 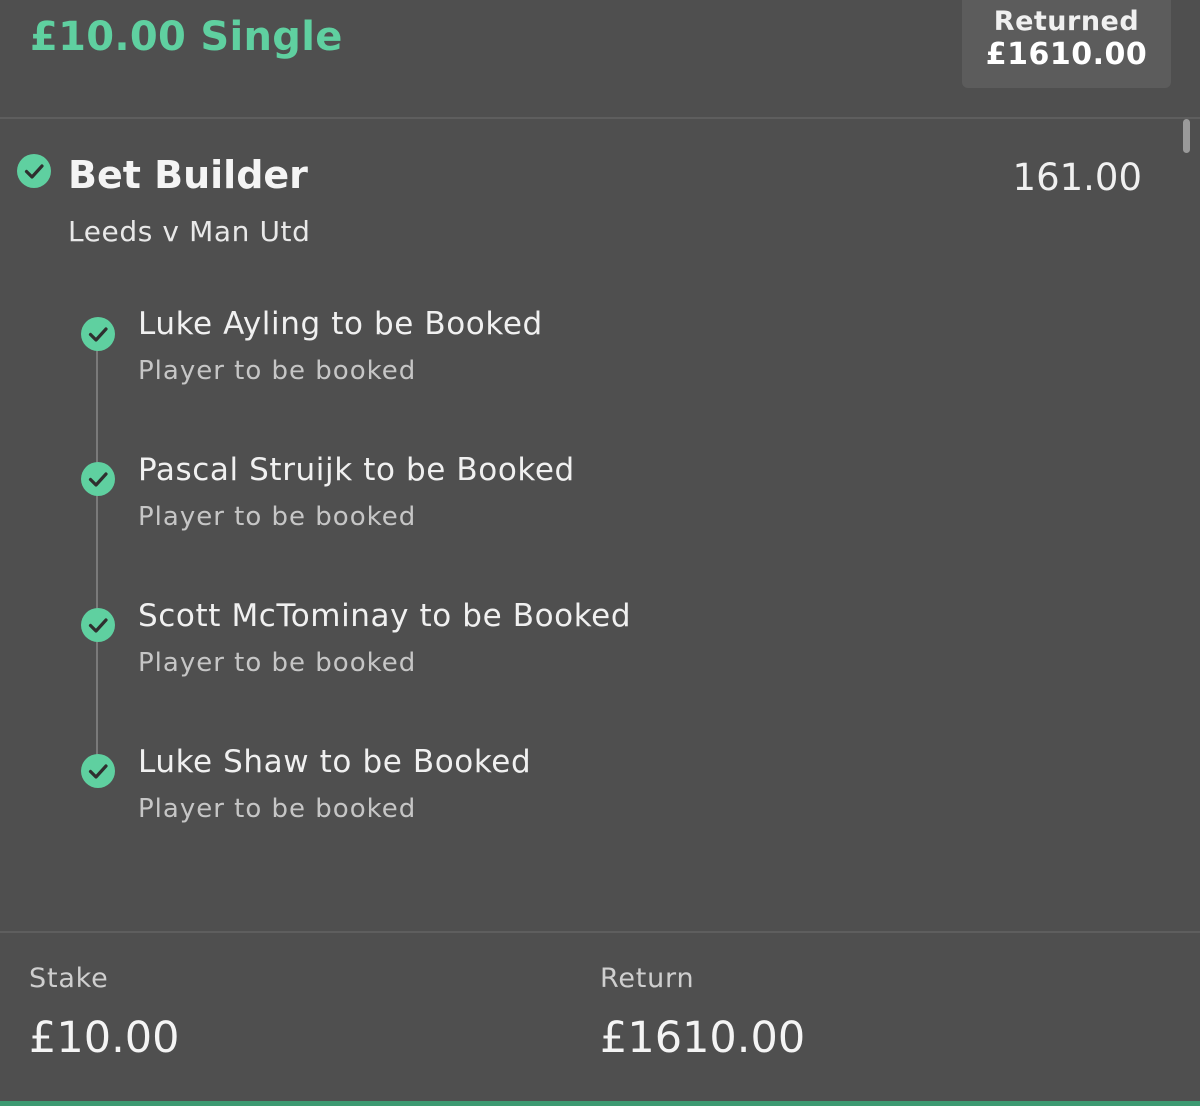 I want to click on event-name: Leeds v Man Utd, so click(x=189, y=231).